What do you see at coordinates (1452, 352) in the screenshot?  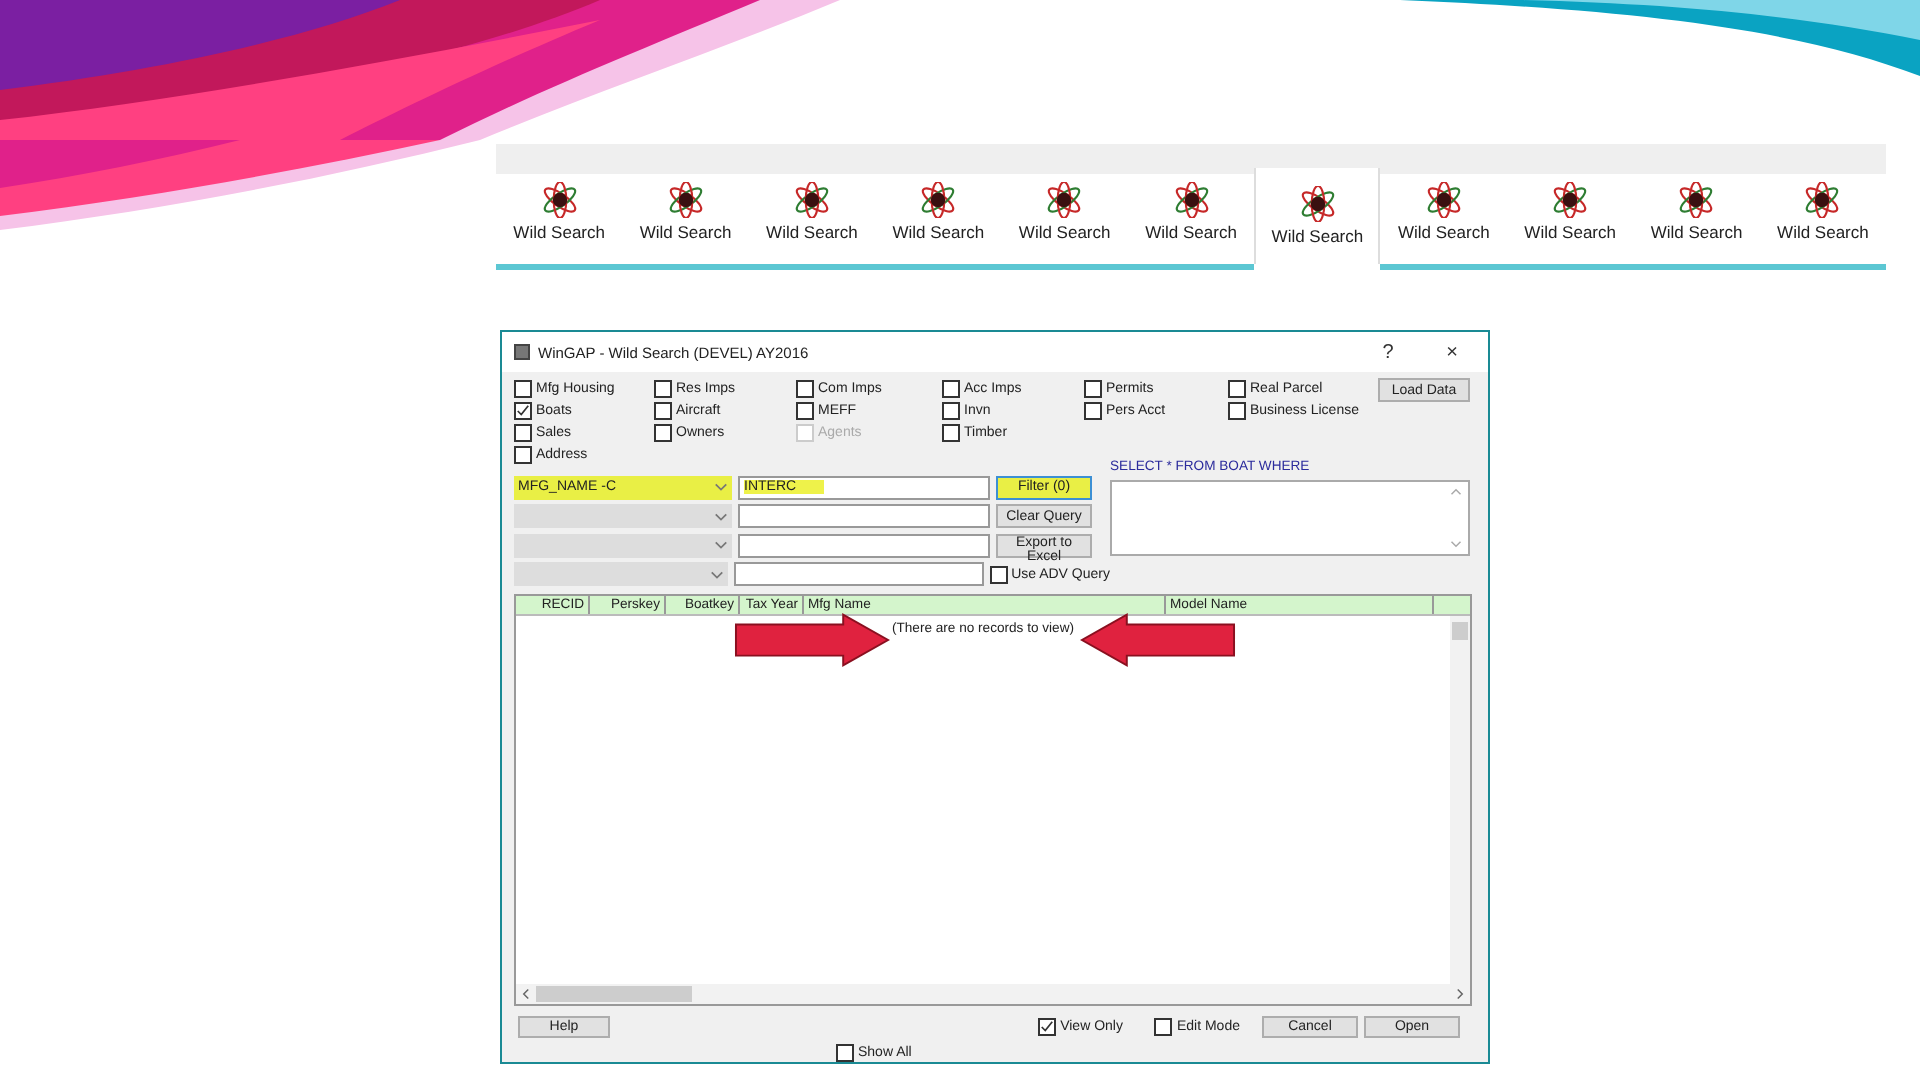 I see `close-button: ×` at bounding box center [1452, 352].